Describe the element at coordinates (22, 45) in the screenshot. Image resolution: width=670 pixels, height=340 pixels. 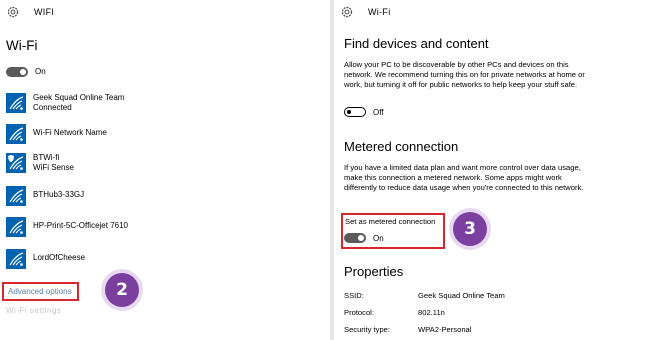
I see `page-title: Wi-Fi` at that location.